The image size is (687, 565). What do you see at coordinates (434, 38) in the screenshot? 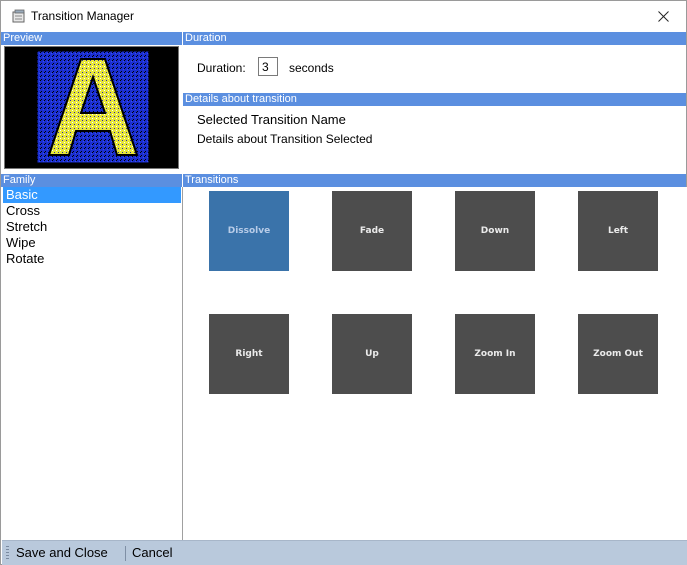
I see `duration-header: Duration` at bounding box center [434, 38].